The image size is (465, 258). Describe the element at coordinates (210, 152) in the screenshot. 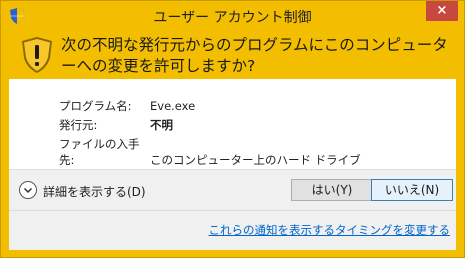

I see `file-origin-row: ファイルの入手先: このコンピューター上のハード ドライブ` at that location.